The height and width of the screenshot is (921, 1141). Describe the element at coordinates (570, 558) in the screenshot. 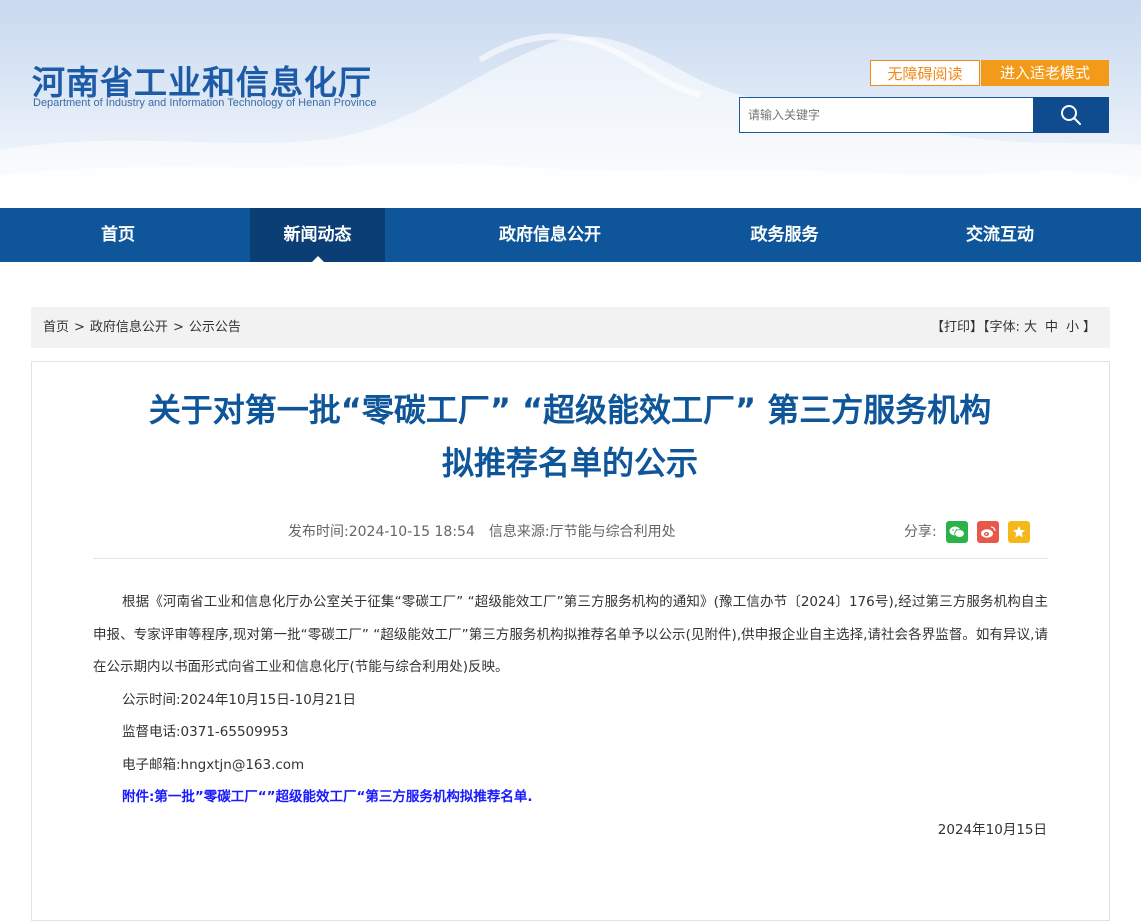

I see `meta-divider` at that location.